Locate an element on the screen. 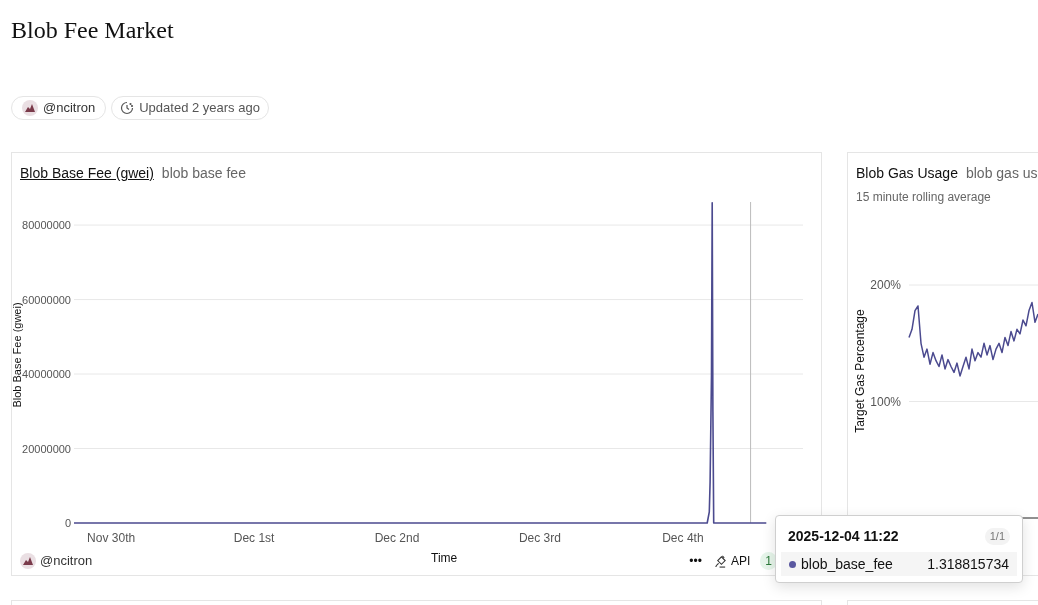  series-name: blob_base_fee is located at coordinates (847, 564).